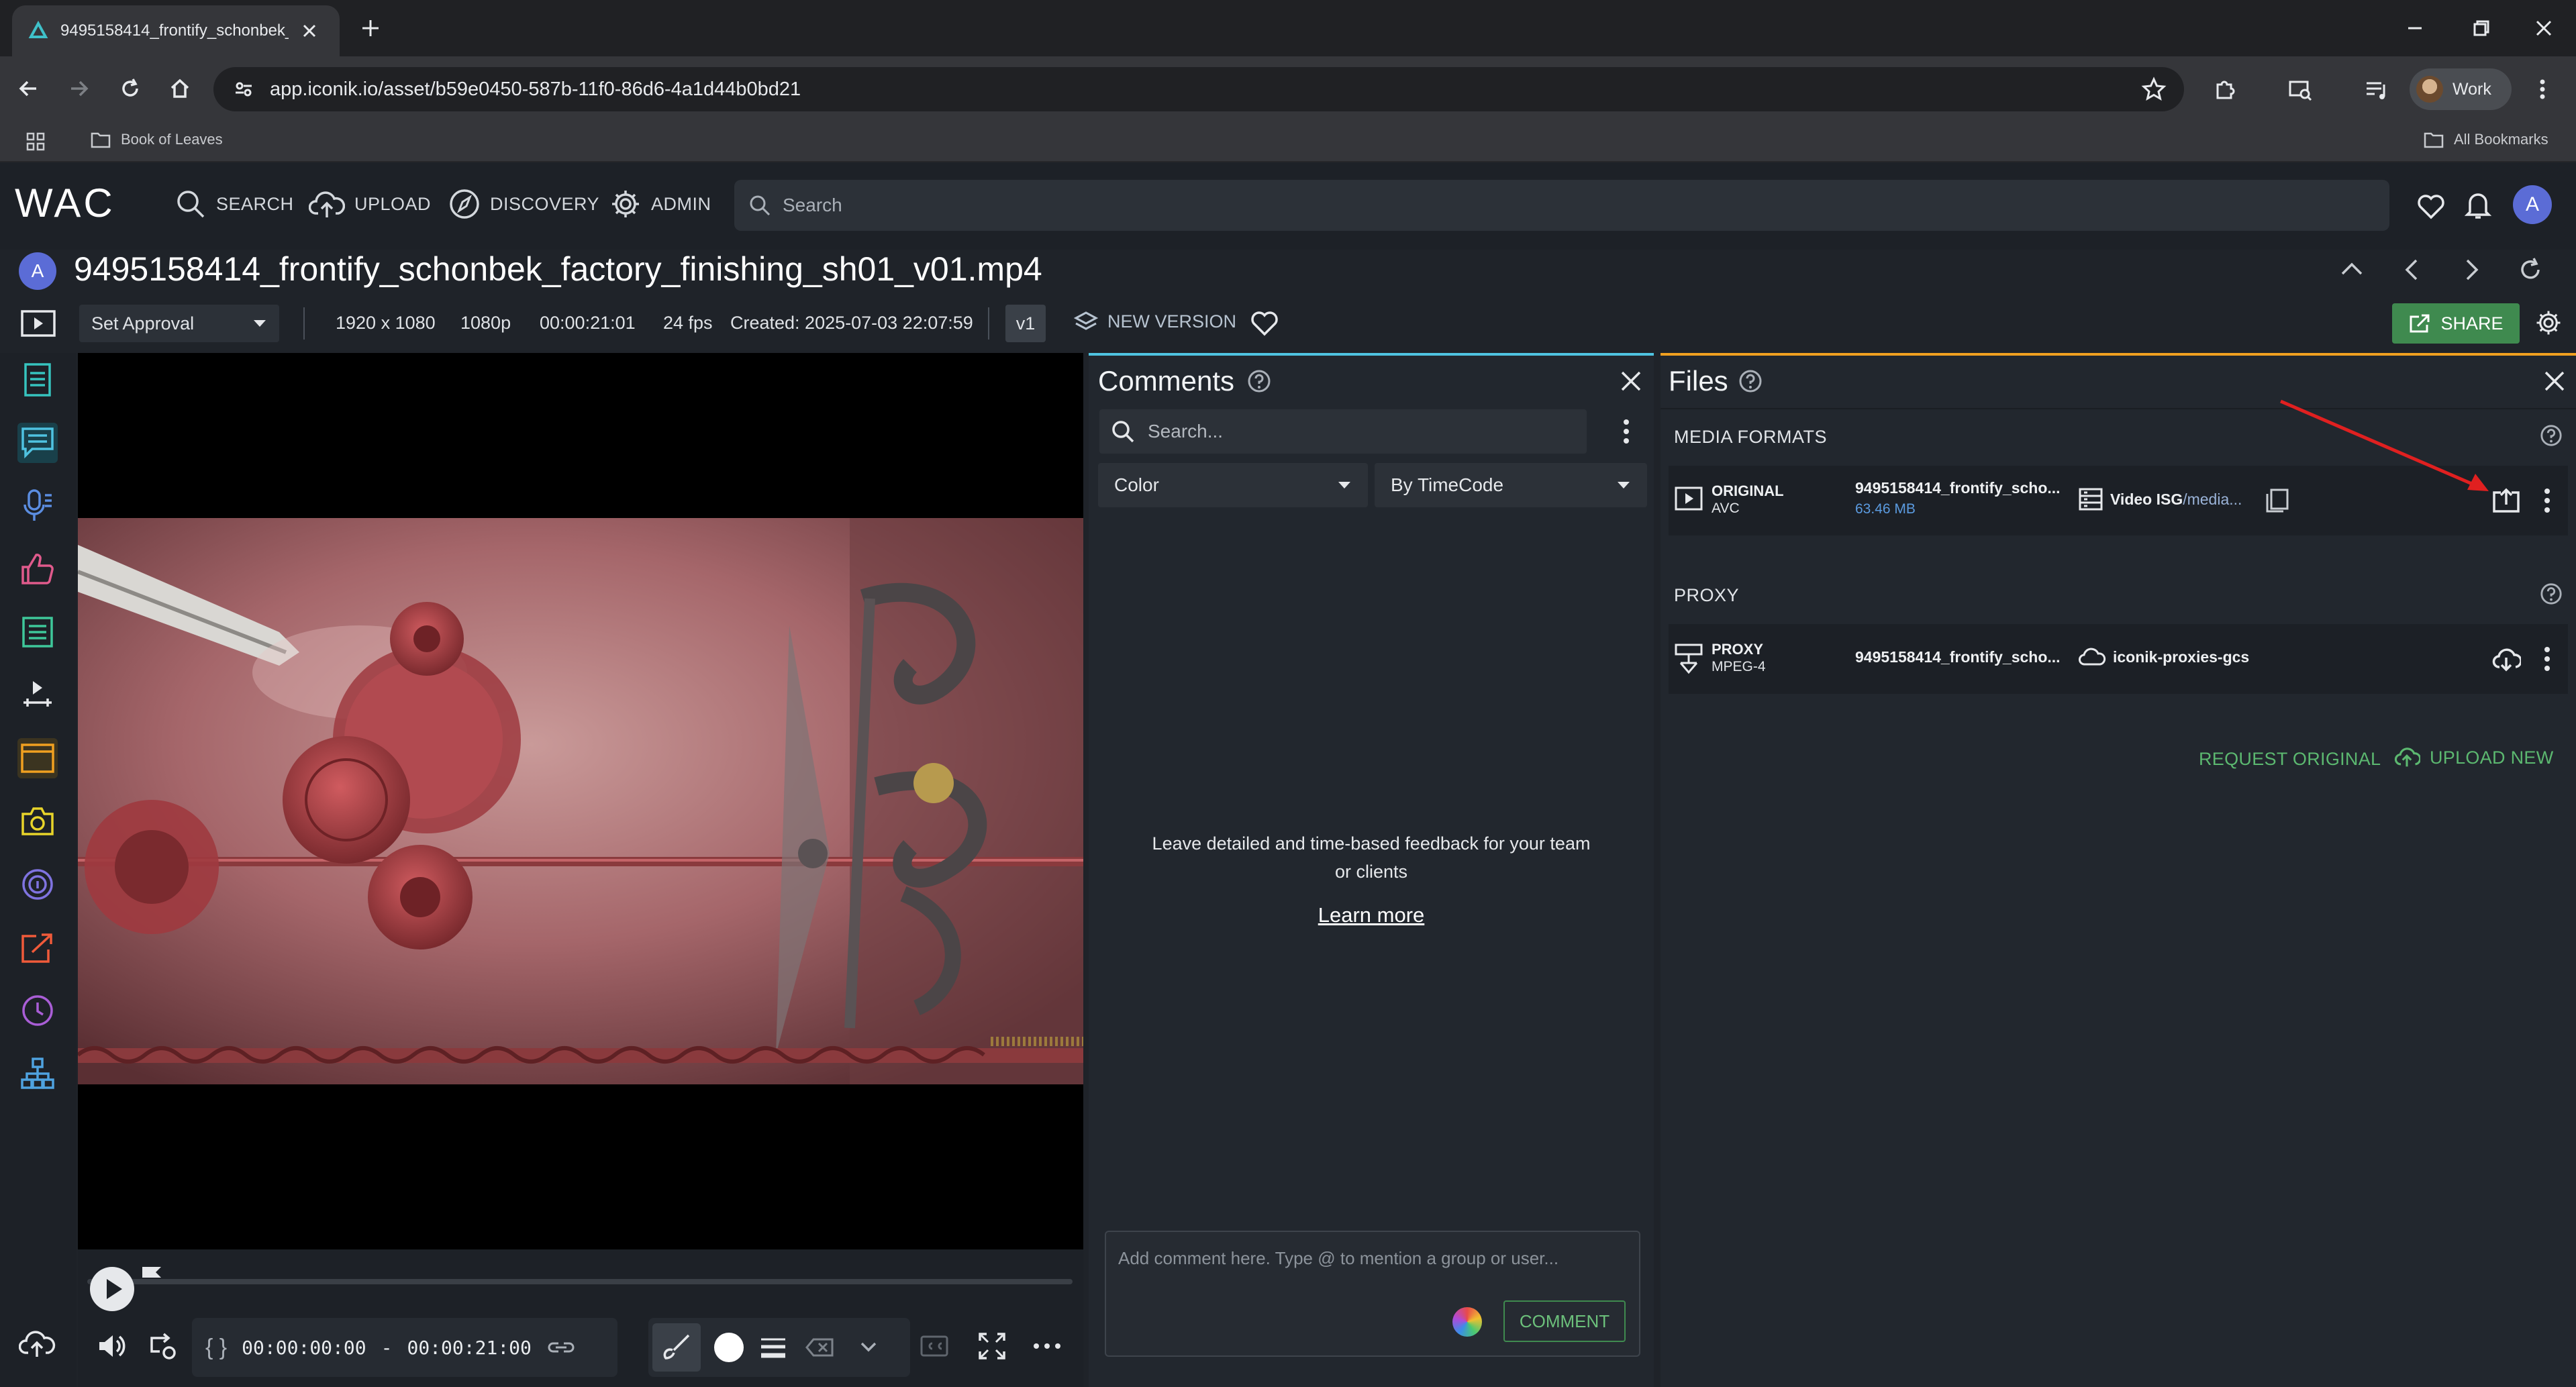  I want to click on profile-button: Work, so click(2461, 89).